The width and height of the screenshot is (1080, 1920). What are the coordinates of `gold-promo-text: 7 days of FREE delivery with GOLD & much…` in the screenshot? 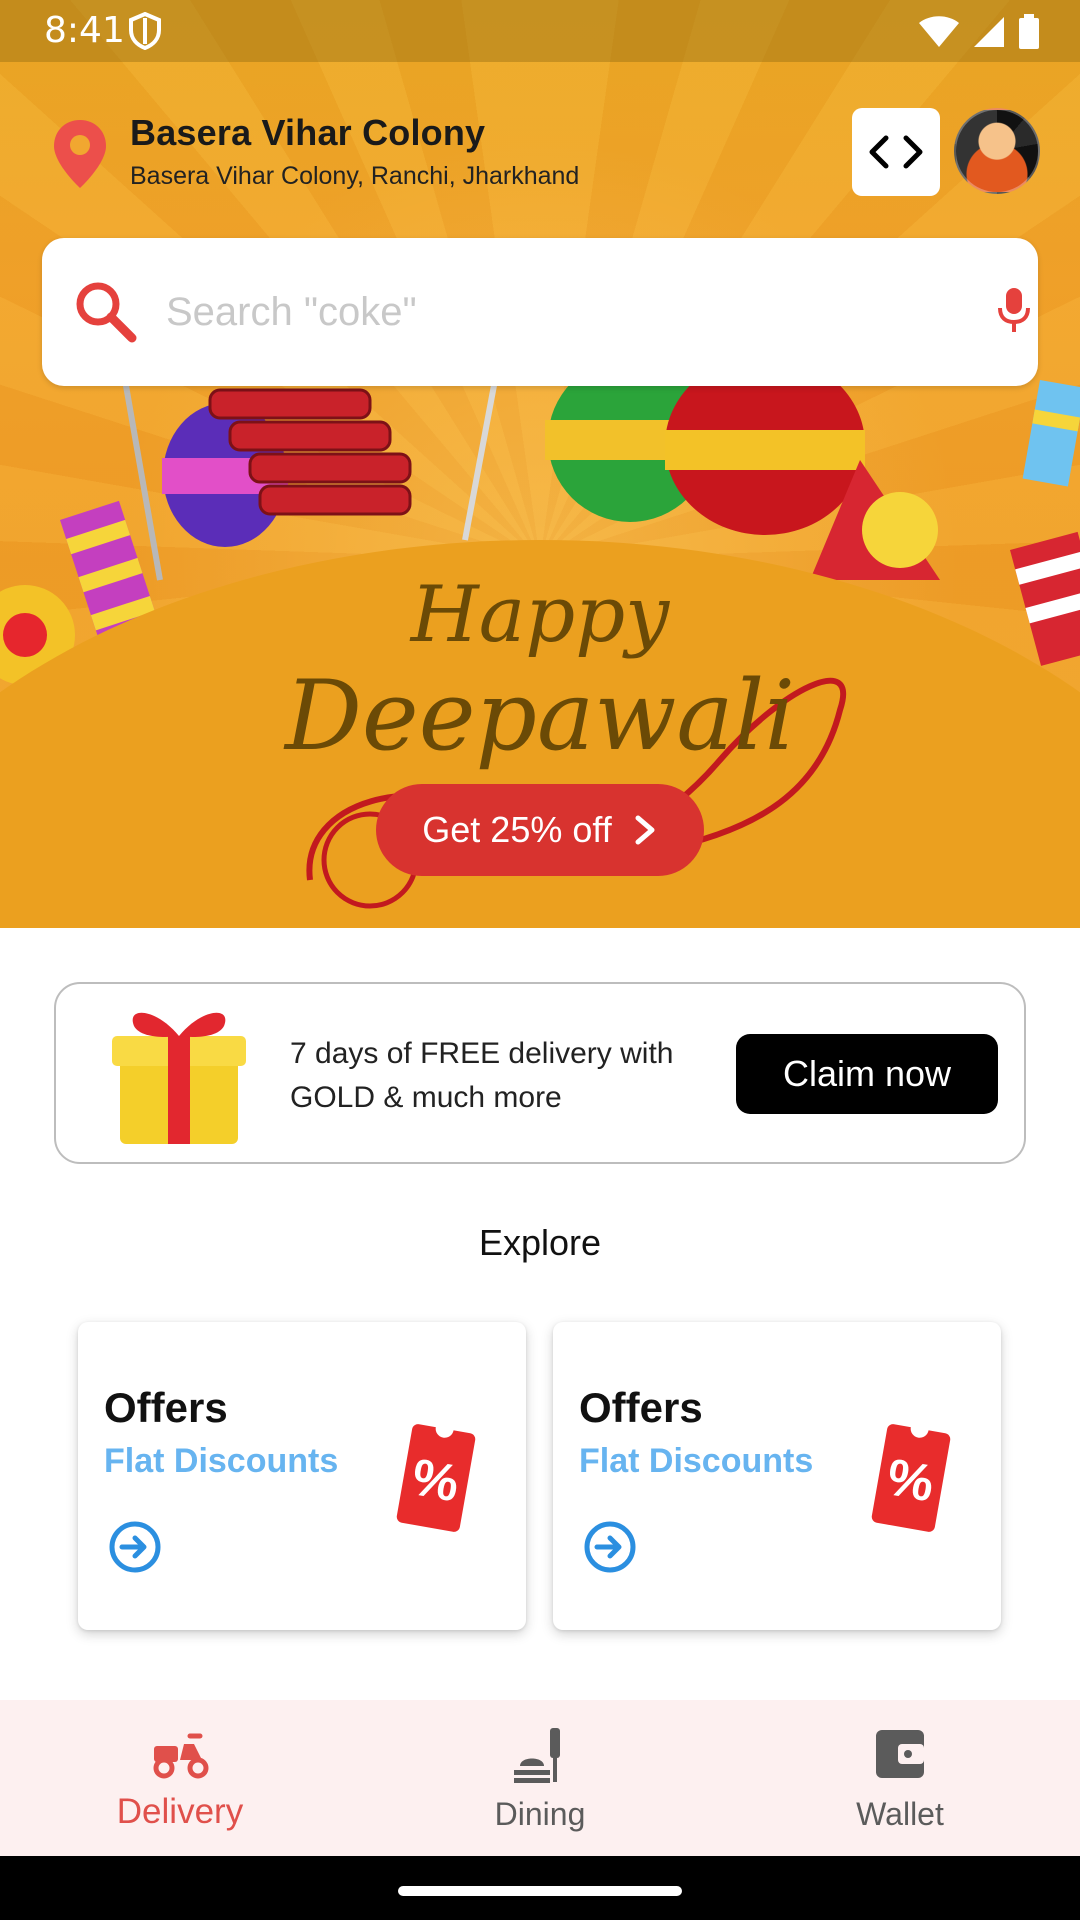 It's located at (482, 1075).